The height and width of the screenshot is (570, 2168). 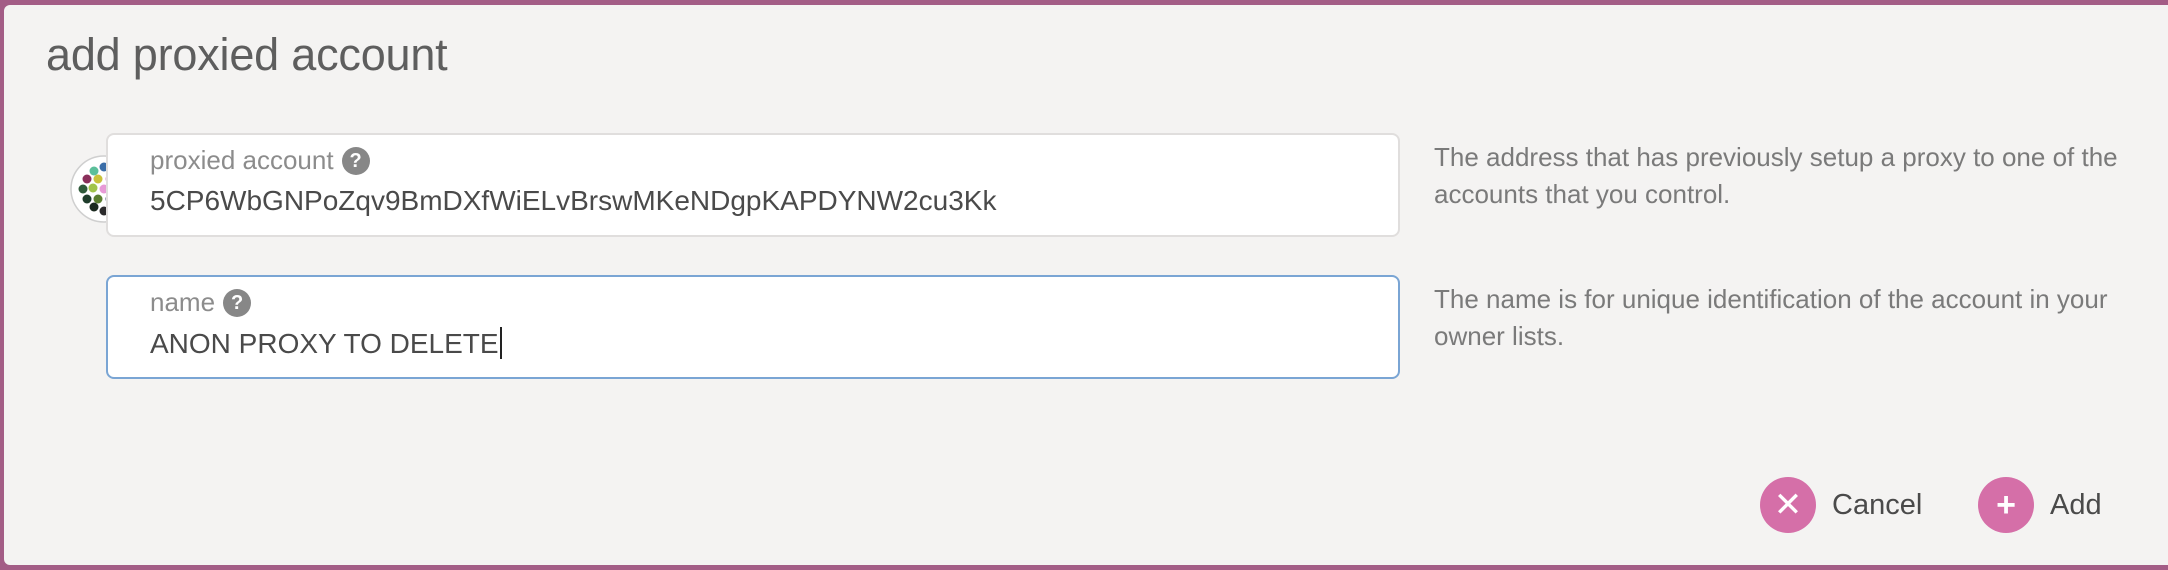 I want to click on name-value: ANON PROXY TO DELETE, so click(x=324, y=343).